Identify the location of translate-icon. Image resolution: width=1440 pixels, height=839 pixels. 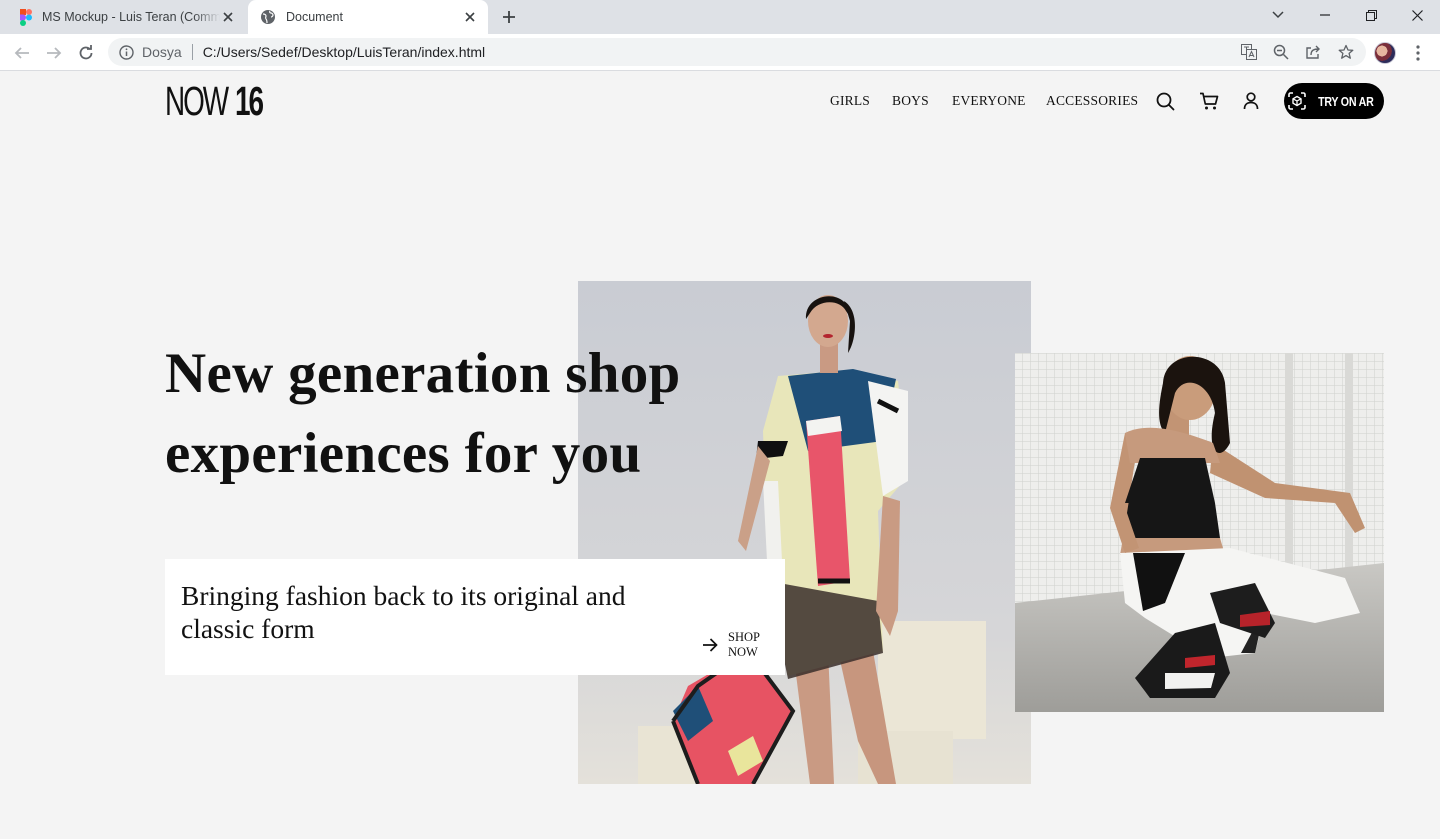
(1249, 52).